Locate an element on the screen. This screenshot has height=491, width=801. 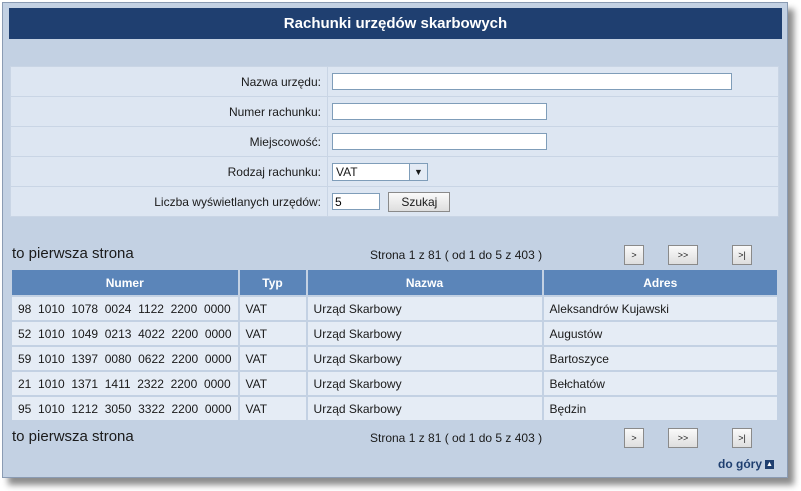
back-to-top-label: do góry is located at coordinates (740, 464).